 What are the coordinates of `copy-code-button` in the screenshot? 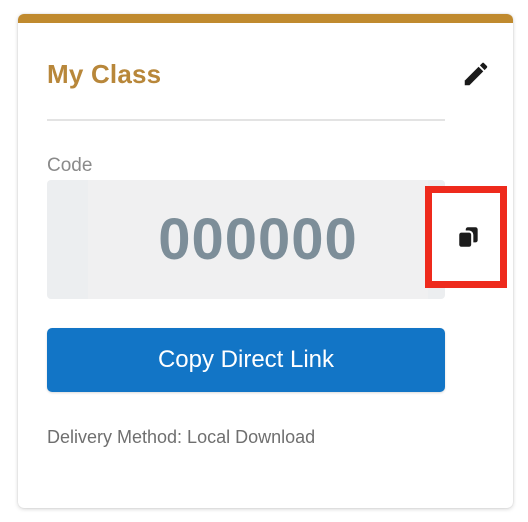 It's located at (469, 237).